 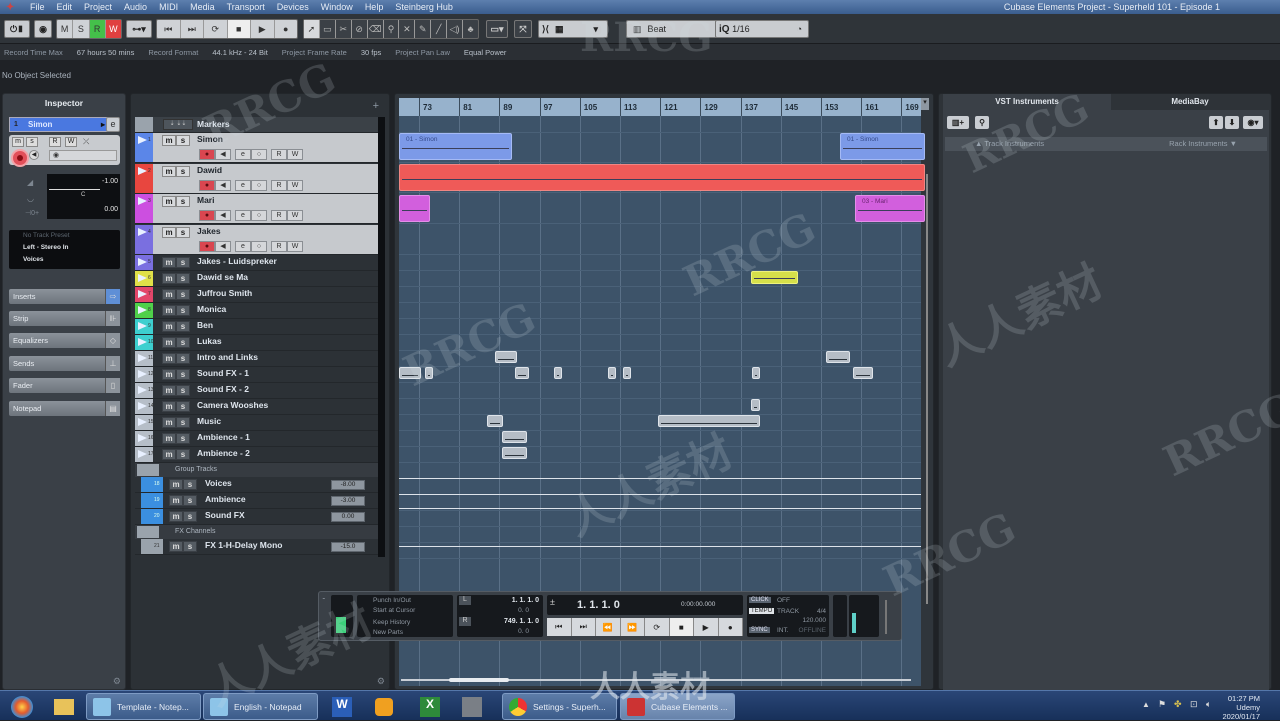 I want to click on event-ambience2, so click(x=514, y=453).